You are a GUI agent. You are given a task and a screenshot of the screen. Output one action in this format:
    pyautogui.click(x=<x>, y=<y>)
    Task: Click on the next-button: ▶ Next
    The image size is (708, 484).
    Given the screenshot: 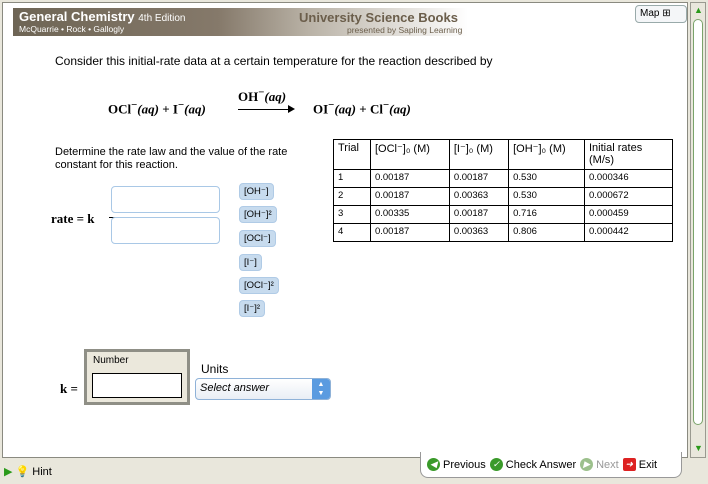 What is the action you would take?
    pyautogui.click(x=599, y=464)
    